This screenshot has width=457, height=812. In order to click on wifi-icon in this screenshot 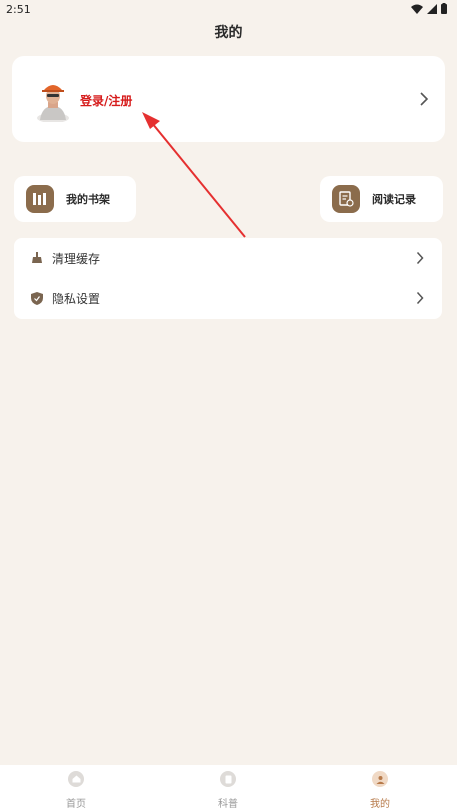, I will do `click(417, 9)`.